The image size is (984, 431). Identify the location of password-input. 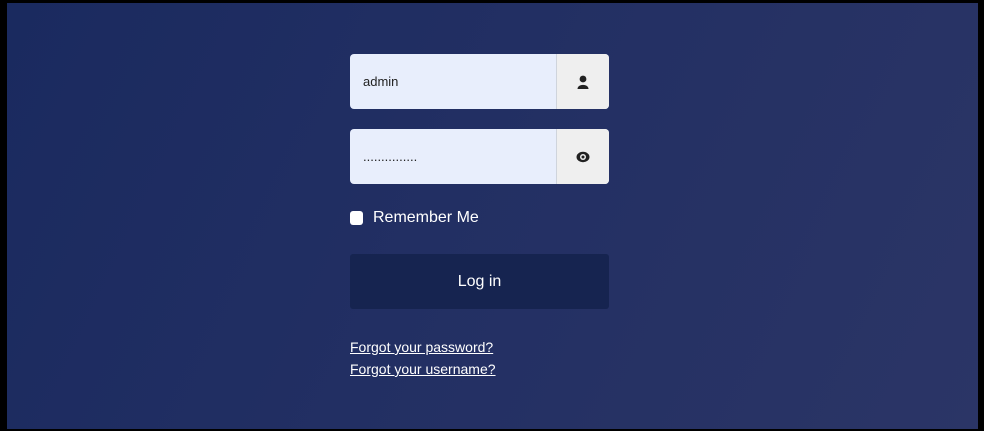
(453, 156).